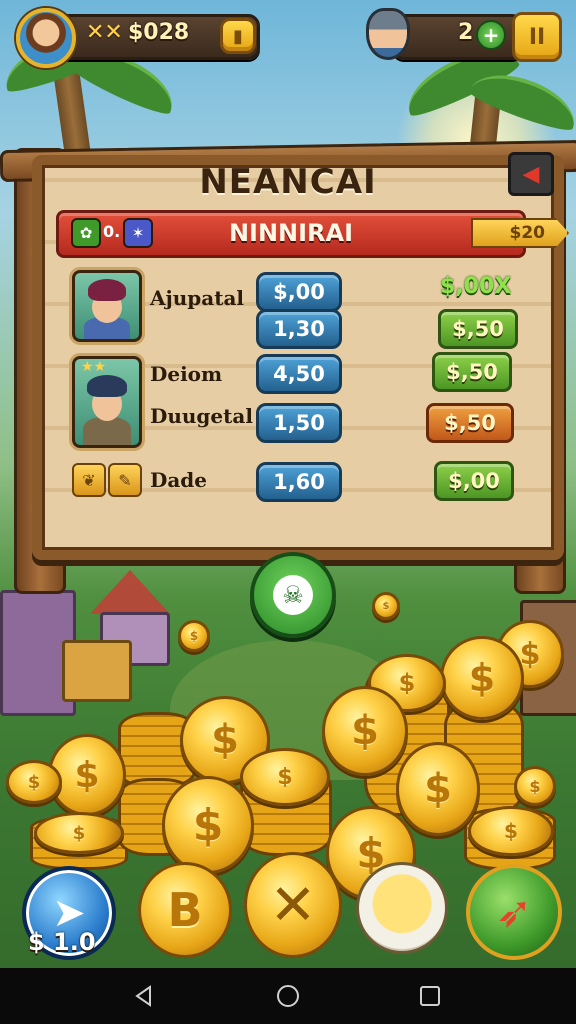 This screenshot has height=1024, width=576. What do you see at coordinates (531, 174) in the screenshot?
I see `flag-icon: ◀` at bounding box center [531, 174].